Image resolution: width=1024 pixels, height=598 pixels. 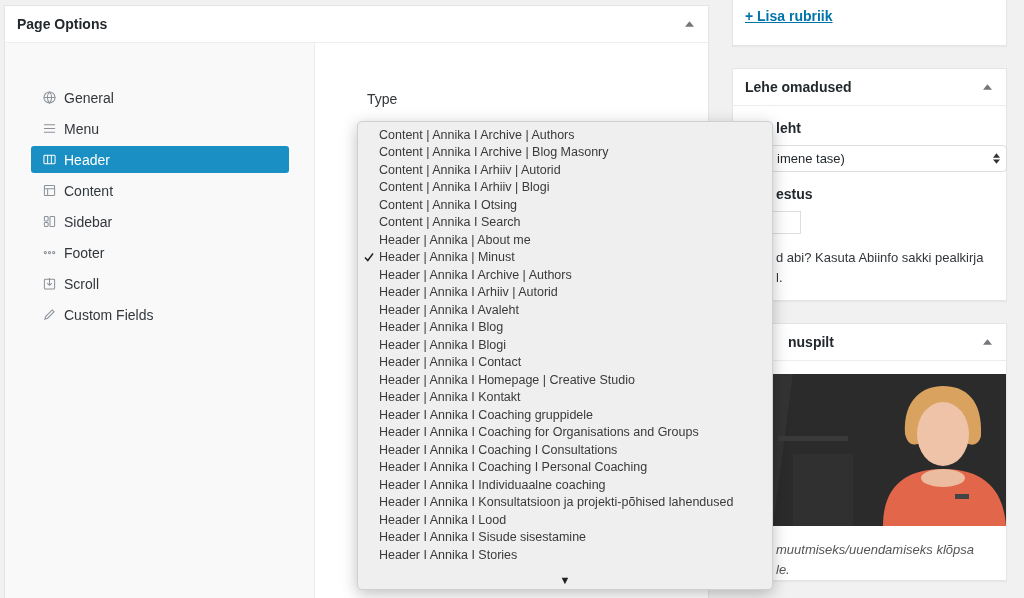 I want to click on panel-title: Page Options, so click(x=62, y=24).